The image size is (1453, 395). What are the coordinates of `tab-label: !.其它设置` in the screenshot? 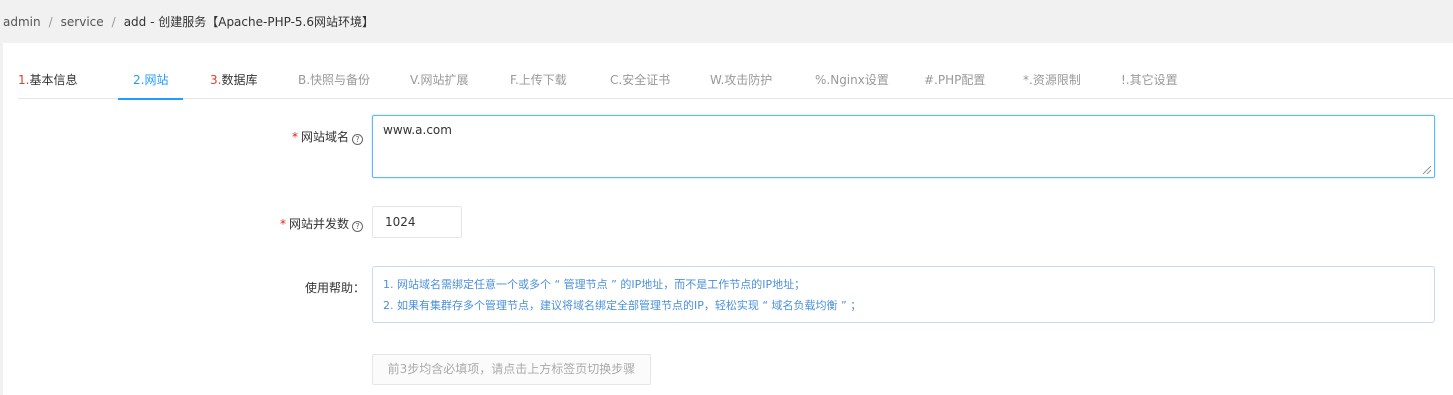 It's located at (1149, 80).